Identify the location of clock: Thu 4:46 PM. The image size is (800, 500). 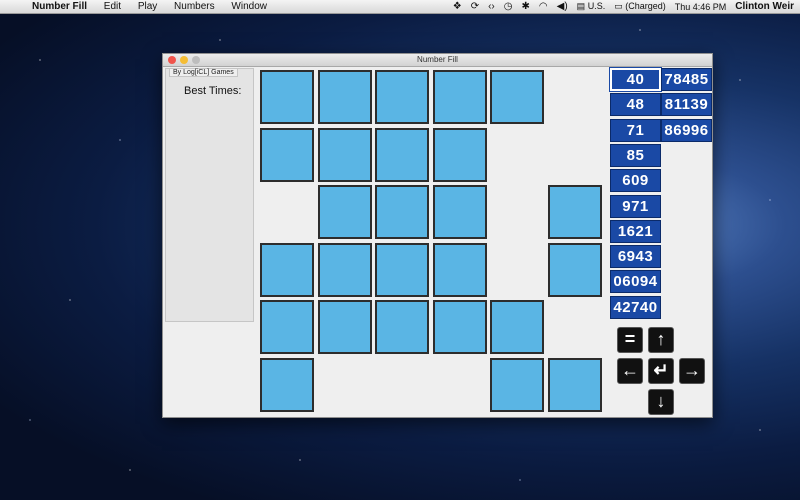
(701, 7).